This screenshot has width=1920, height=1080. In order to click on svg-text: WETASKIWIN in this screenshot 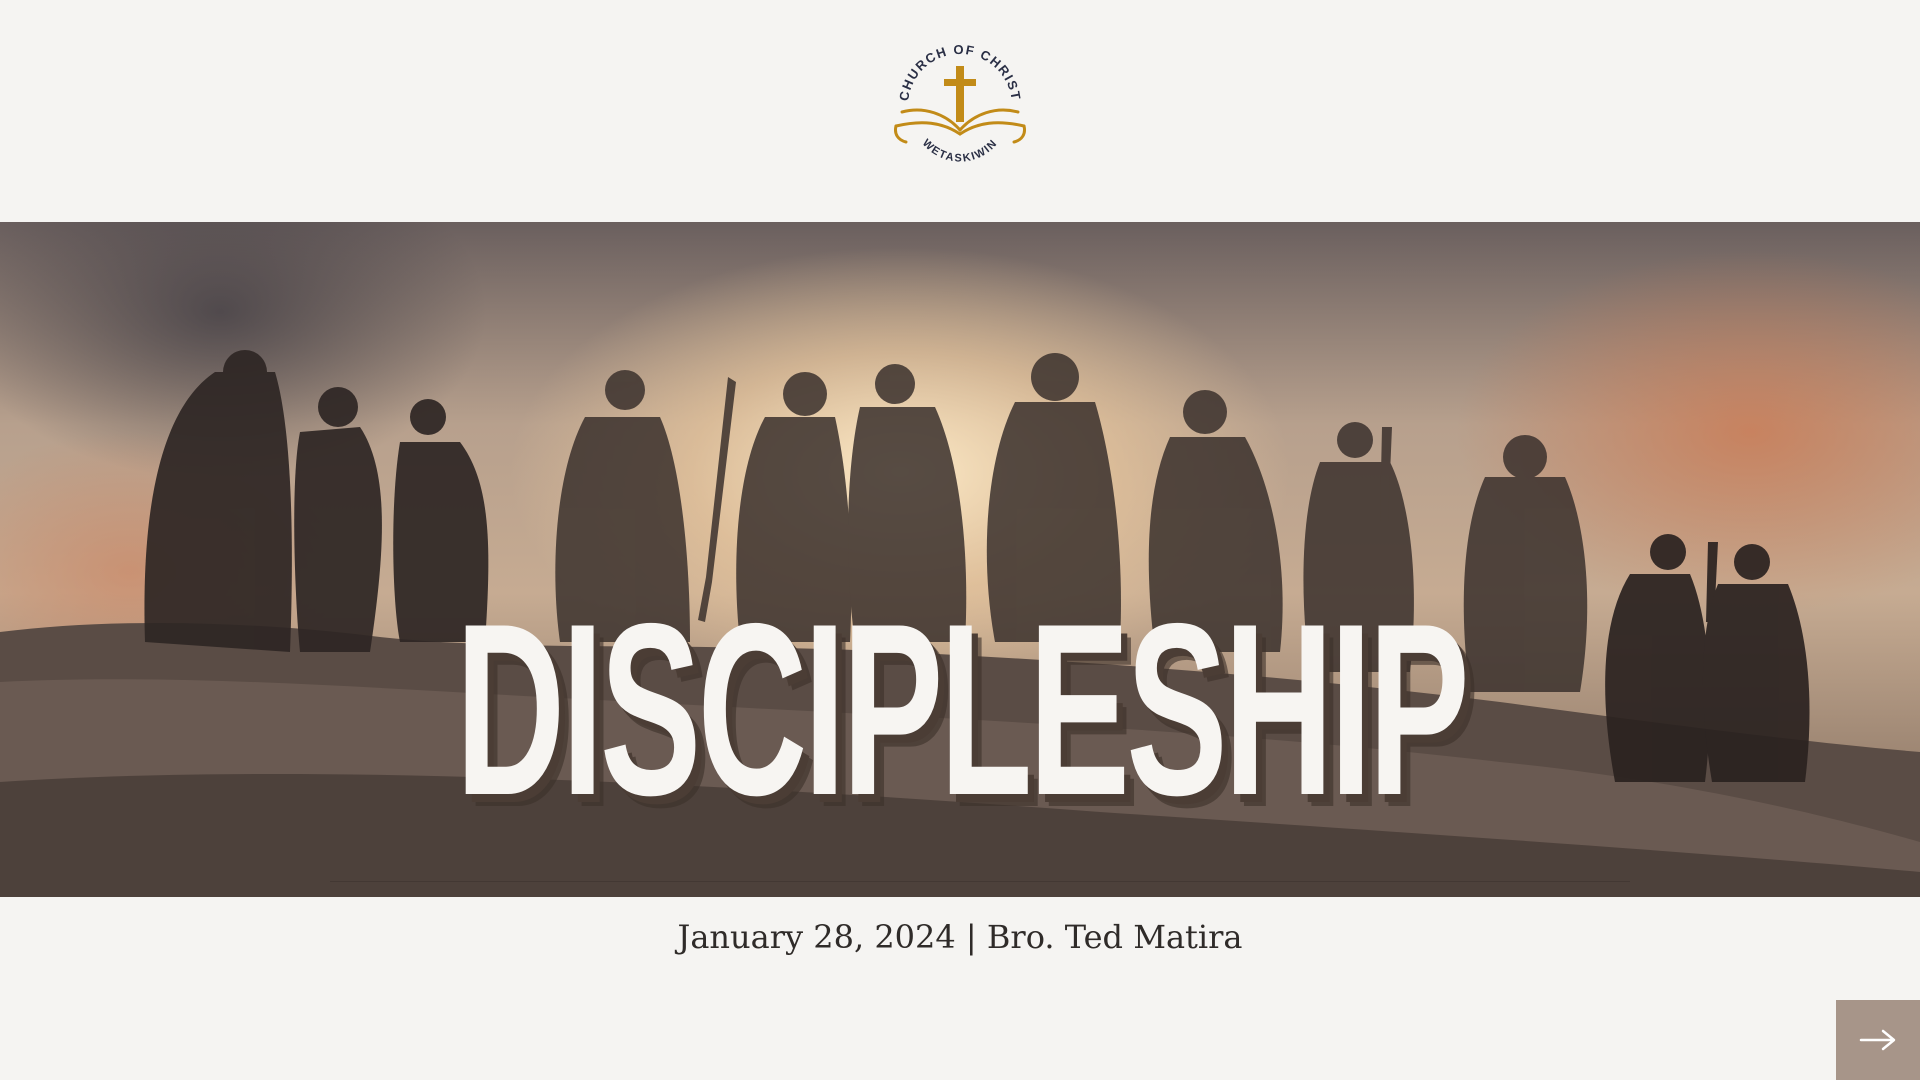, I will do `click(960, 150)`.